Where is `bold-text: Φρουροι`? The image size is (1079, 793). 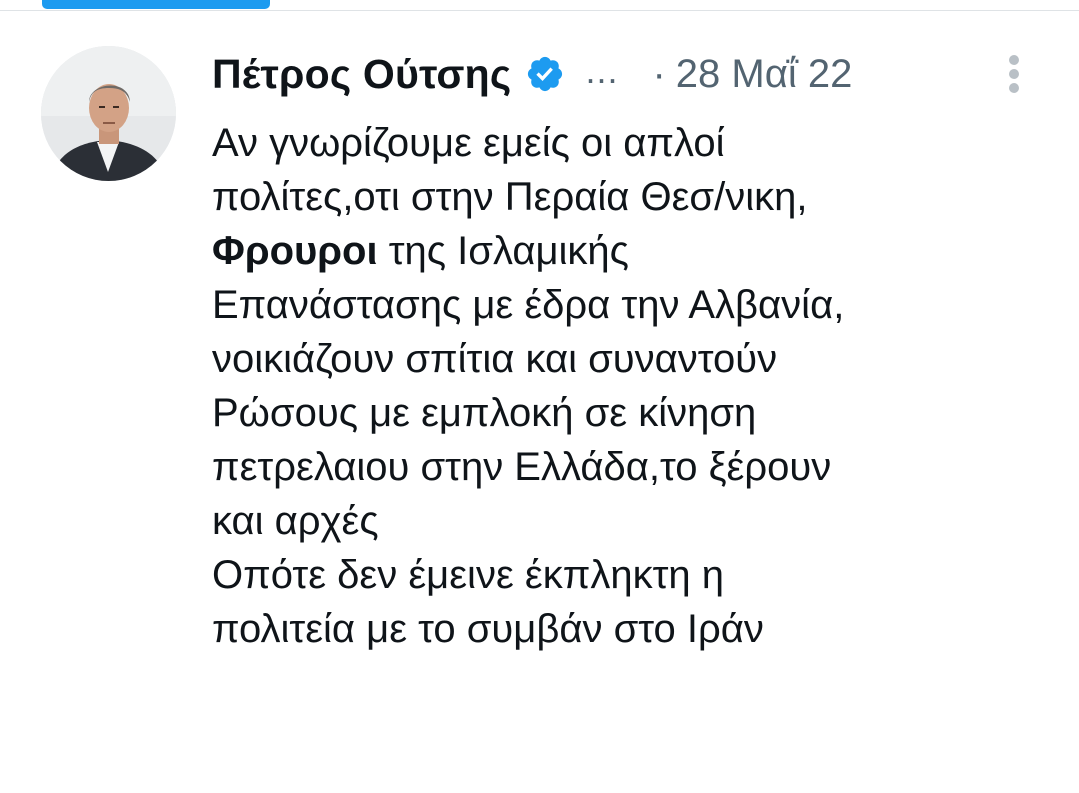
bold-text: Φρουροι is located at coordinates (295, 251).